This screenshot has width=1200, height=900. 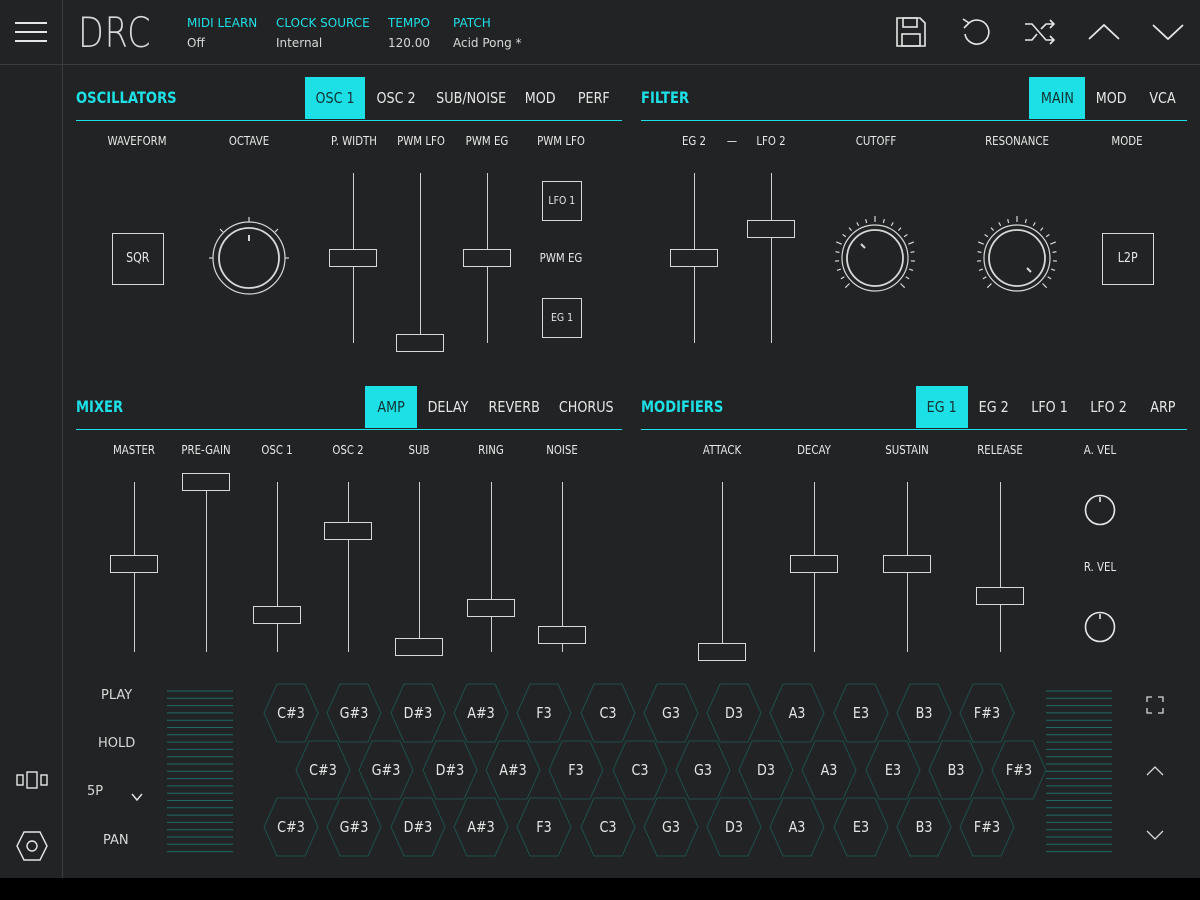 I want to click on octave-up-icon, so click(x=1155, y=771).